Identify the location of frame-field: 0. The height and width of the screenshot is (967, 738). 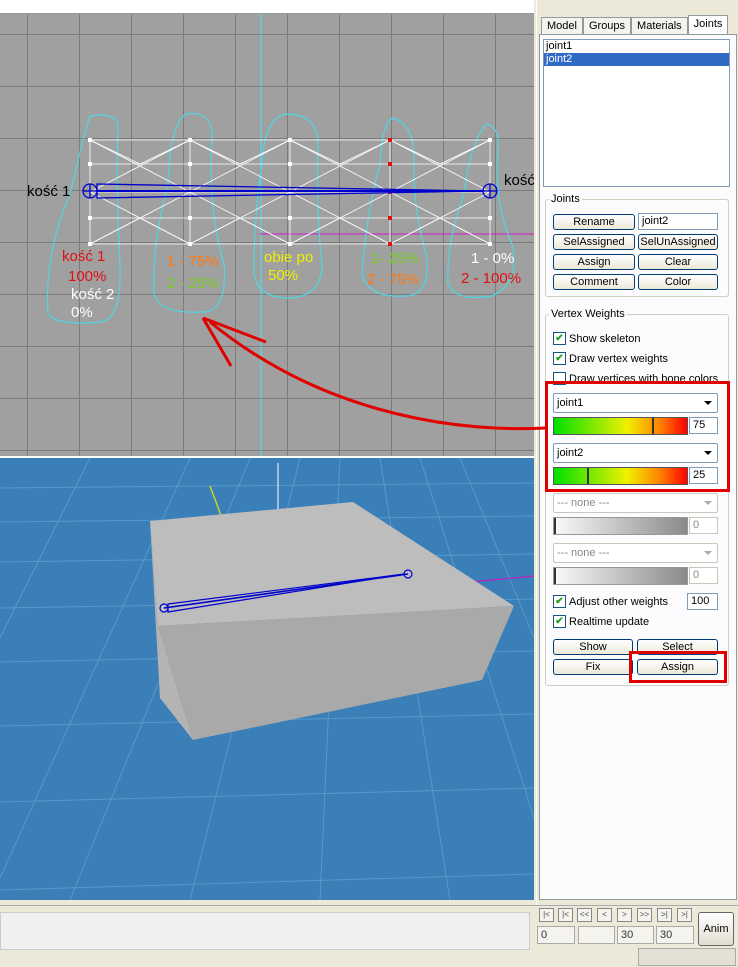
(556, 935).